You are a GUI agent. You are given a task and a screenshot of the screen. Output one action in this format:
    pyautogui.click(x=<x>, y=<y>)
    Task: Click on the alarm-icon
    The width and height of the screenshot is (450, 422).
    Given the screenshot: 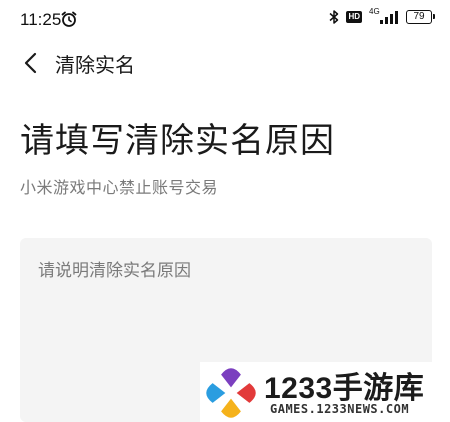 What is the action you would take?
    pyautogui.click(x=69, y=19)
    